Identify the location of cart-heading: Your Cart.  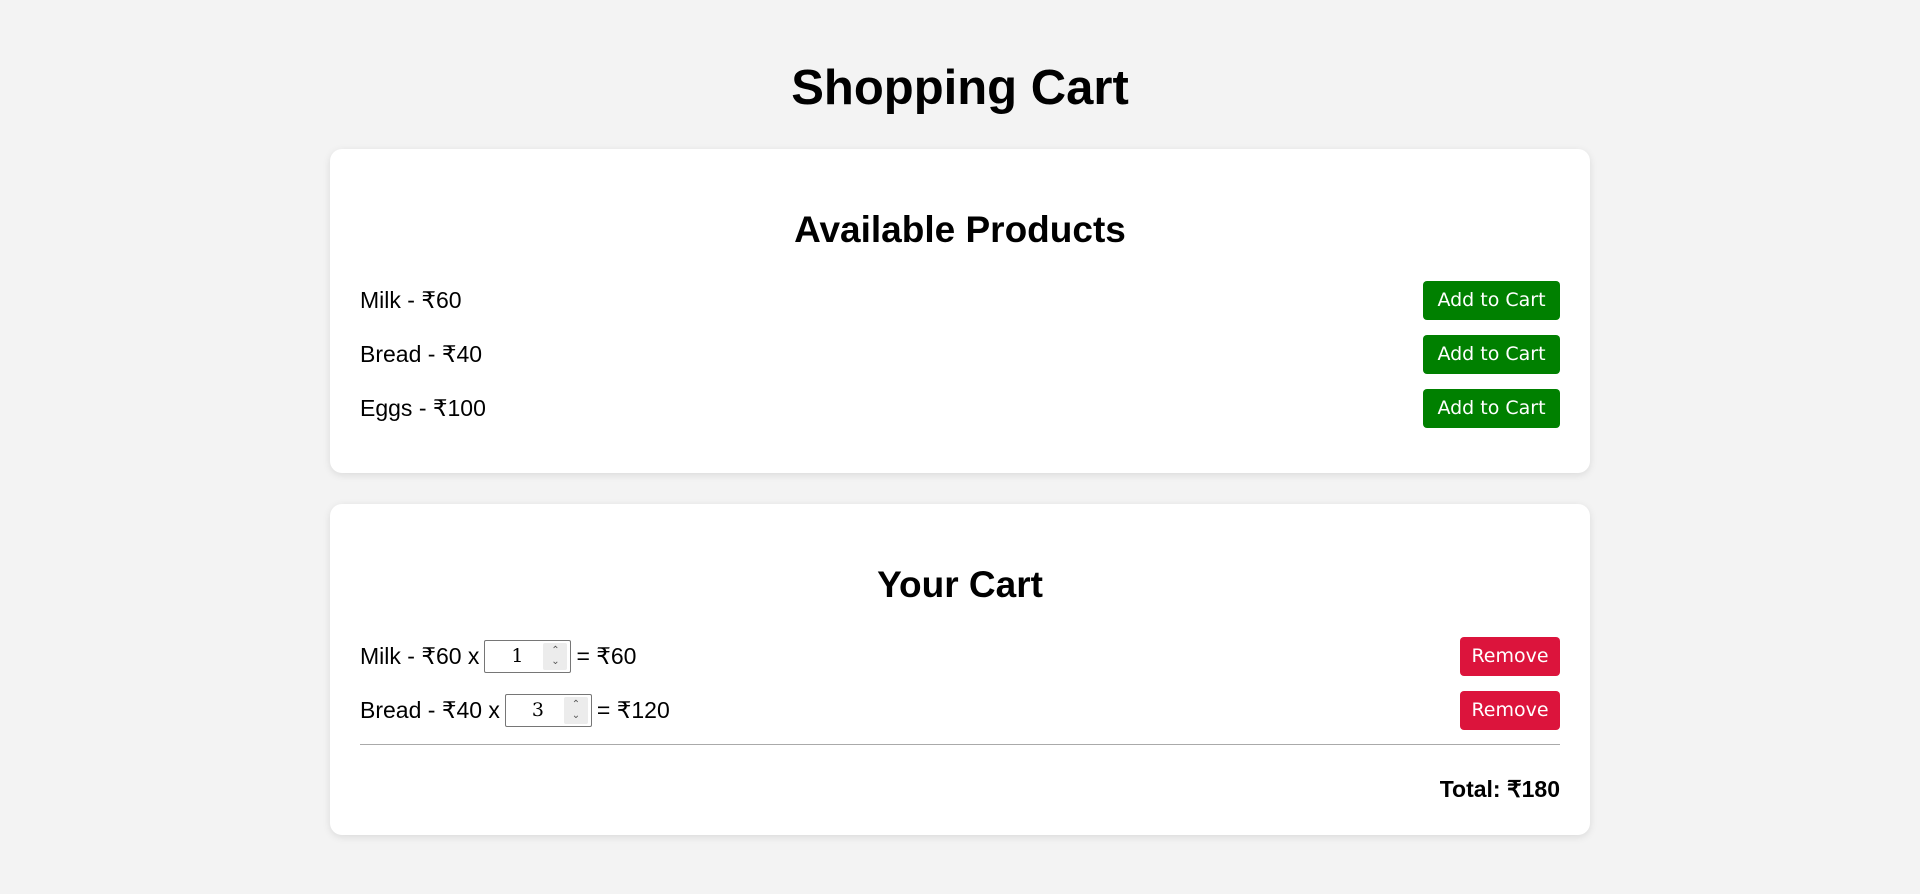
(960, 584).